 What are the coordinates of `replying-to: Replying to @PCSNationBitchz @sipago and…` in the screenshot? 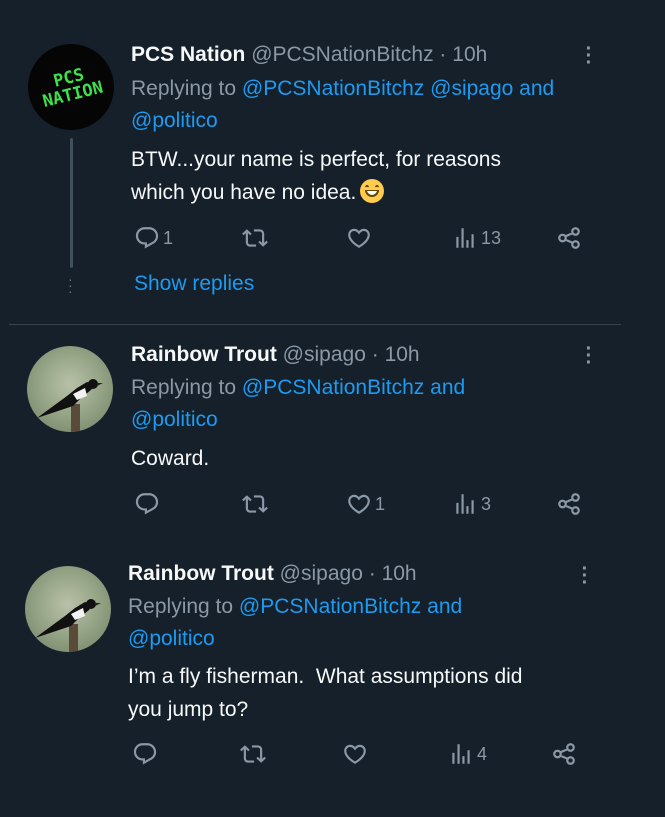 It's located at (343, 104).